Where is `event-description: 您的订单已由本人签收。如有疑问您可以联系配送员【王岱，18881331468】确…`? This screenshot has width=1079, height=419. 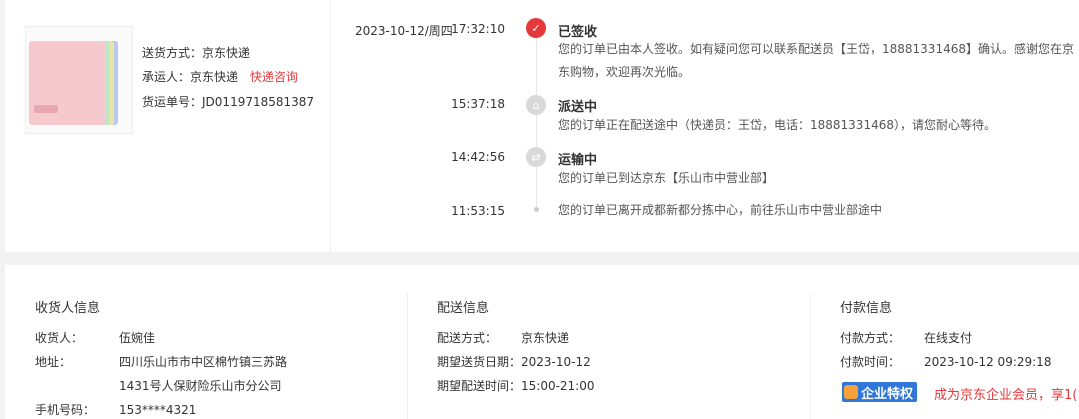
event-description: 您的订单已由本人签收。如有疑问您可以联系配送员【王岱，18881331468】确… is located at coordinates (816, 60).